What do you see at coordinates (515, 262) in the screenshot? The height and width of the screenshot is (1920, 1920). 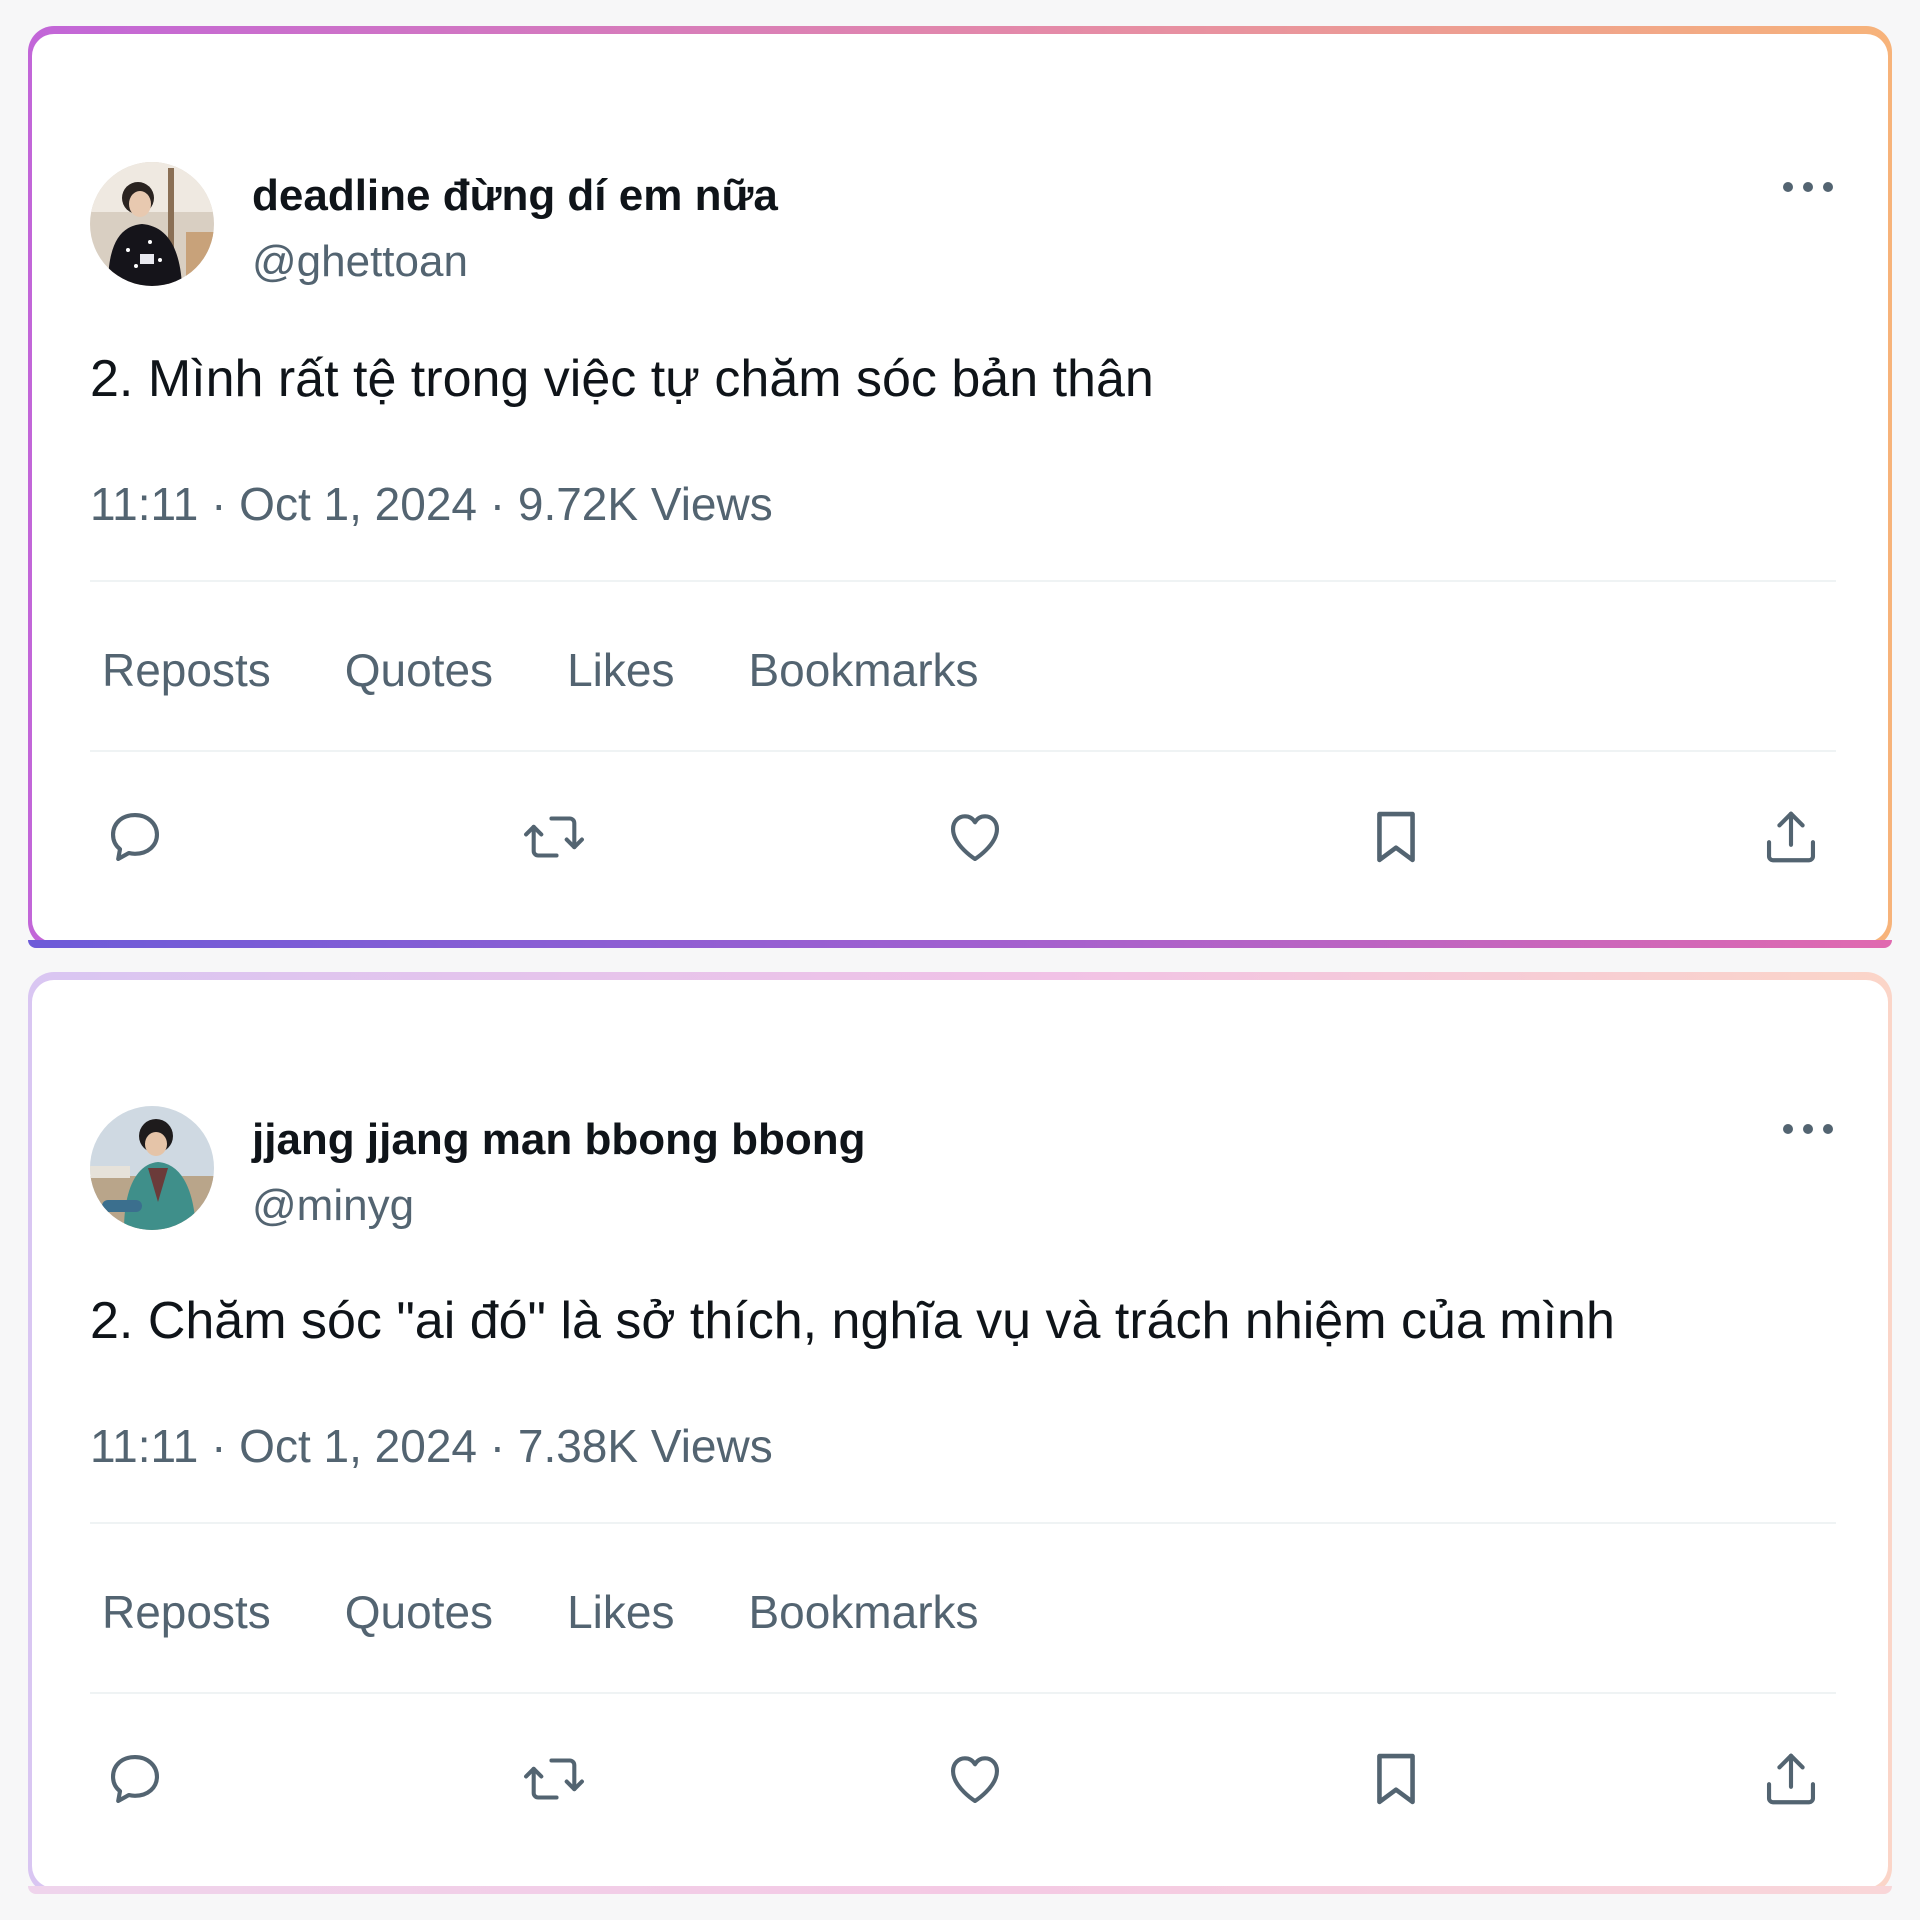 I see `author-handle: @ghettoan` at bounding box center [515, 262].